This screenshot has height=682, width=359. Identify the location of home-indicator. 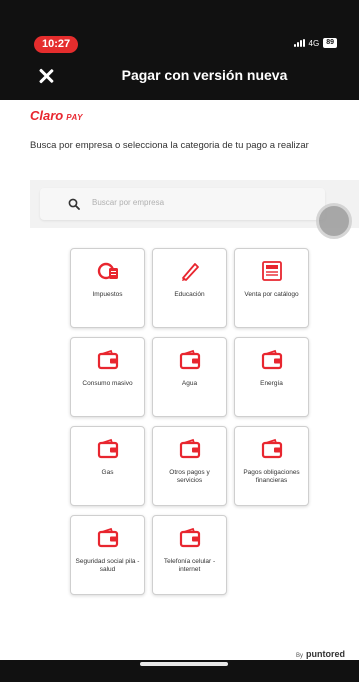
(184, 664).